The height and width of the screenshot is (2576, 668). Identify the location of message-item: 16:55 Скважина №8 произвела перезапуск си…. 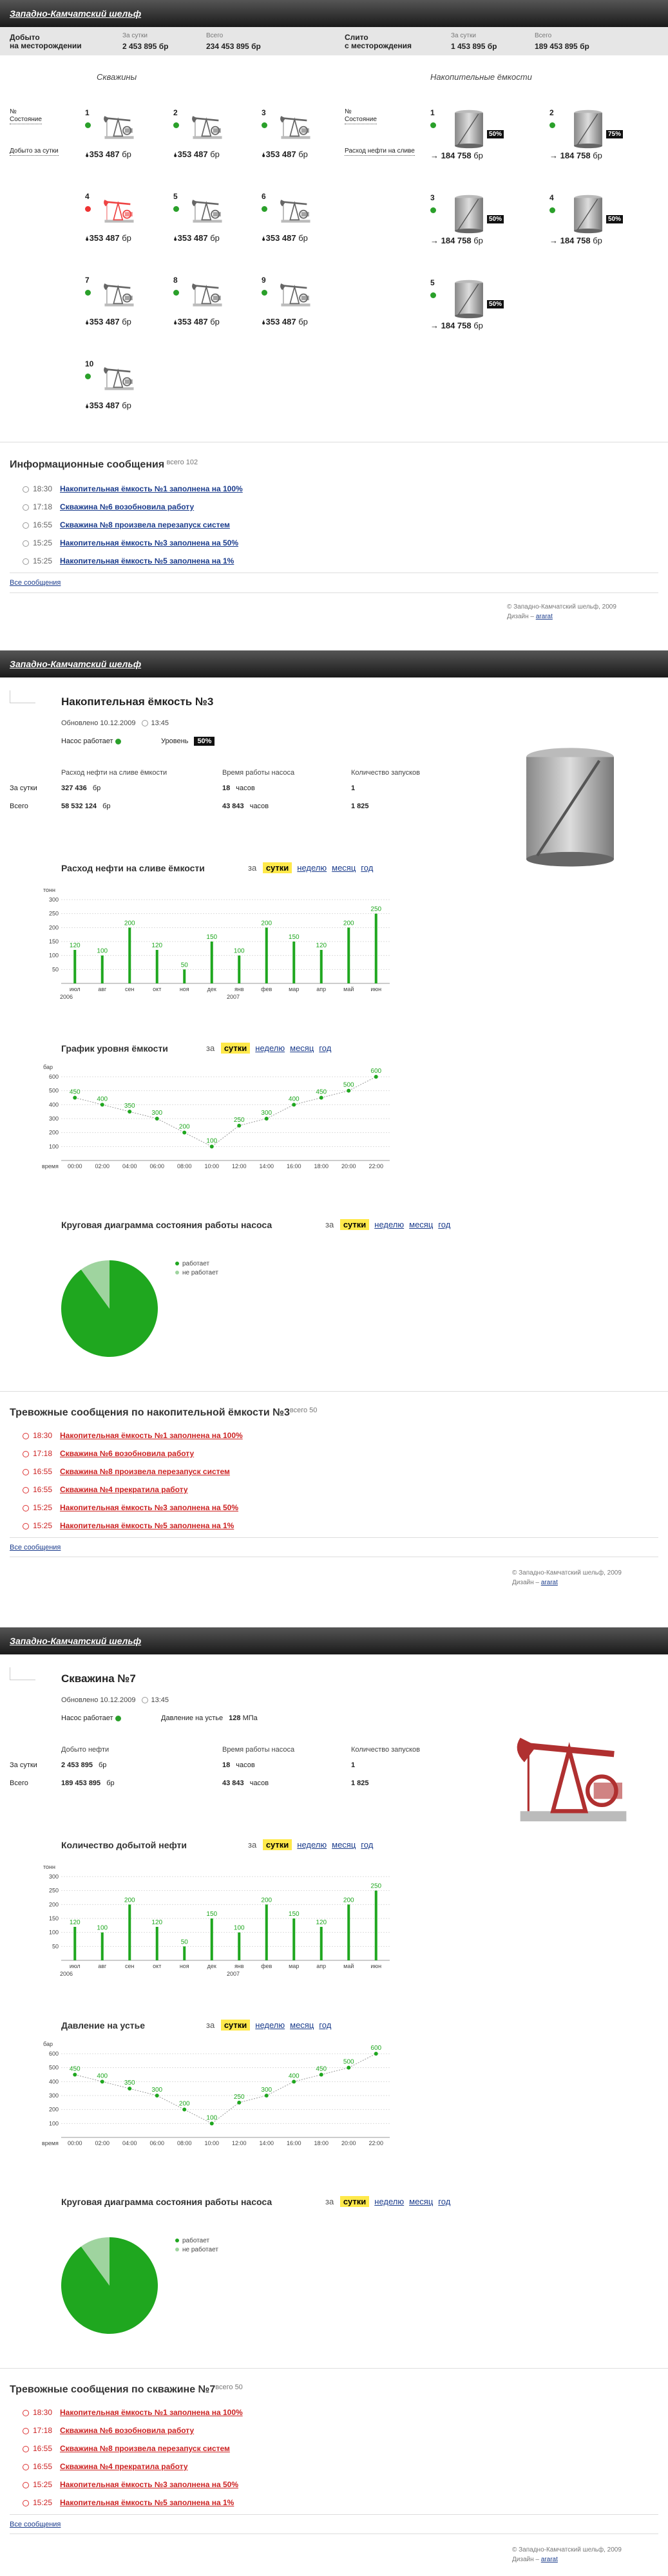
(184, 525).